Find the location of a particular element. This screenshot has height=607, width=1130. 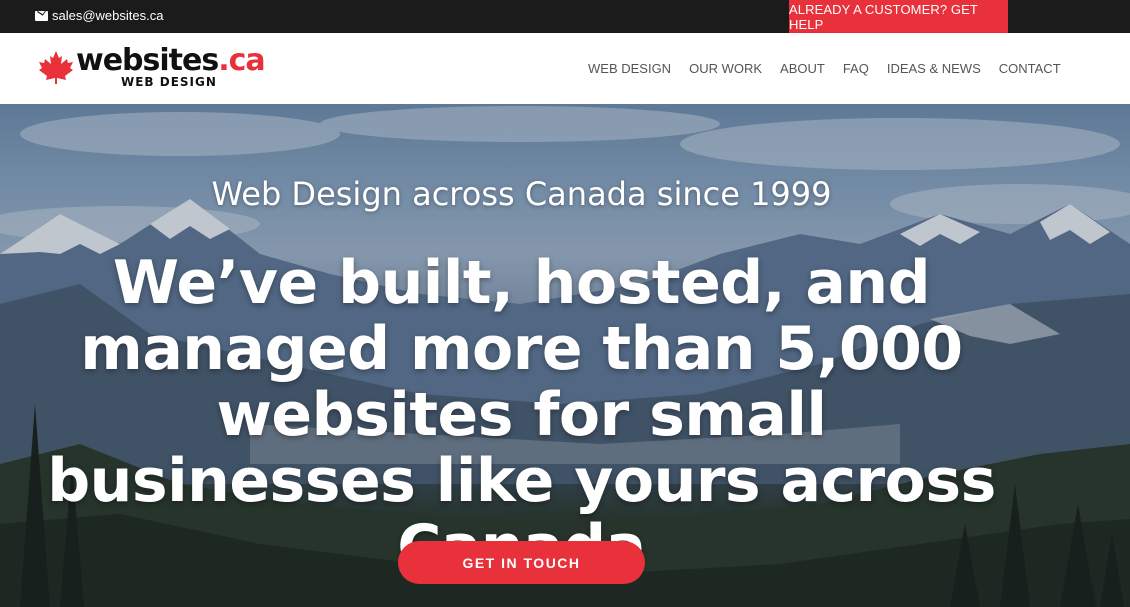

logo-tld: .ca is located at coordinates (241, 60).